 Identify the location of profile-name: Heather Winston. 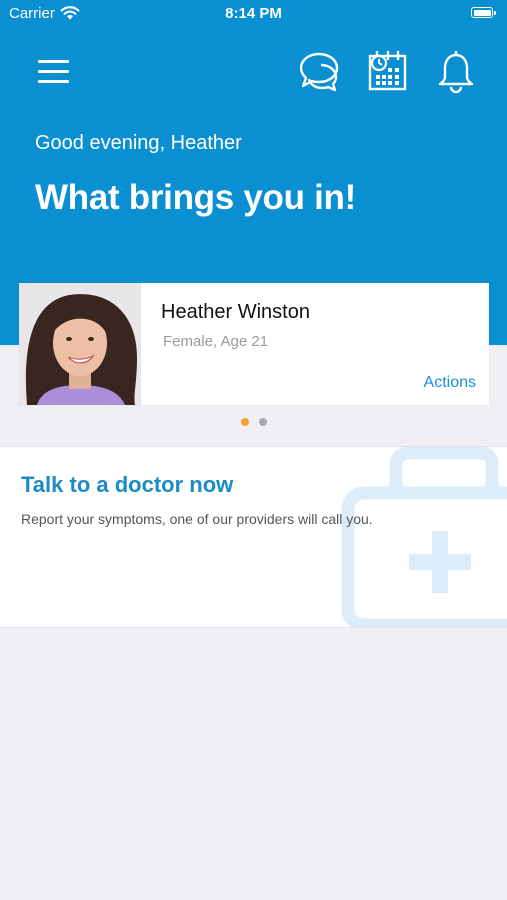
(235, 312).